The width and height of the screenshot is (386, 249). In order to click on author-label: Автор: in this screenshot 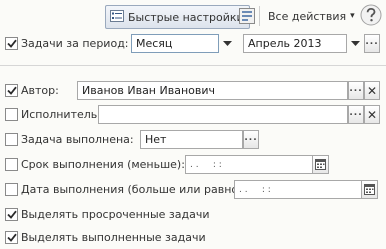, I will do `click(40, 90)`.